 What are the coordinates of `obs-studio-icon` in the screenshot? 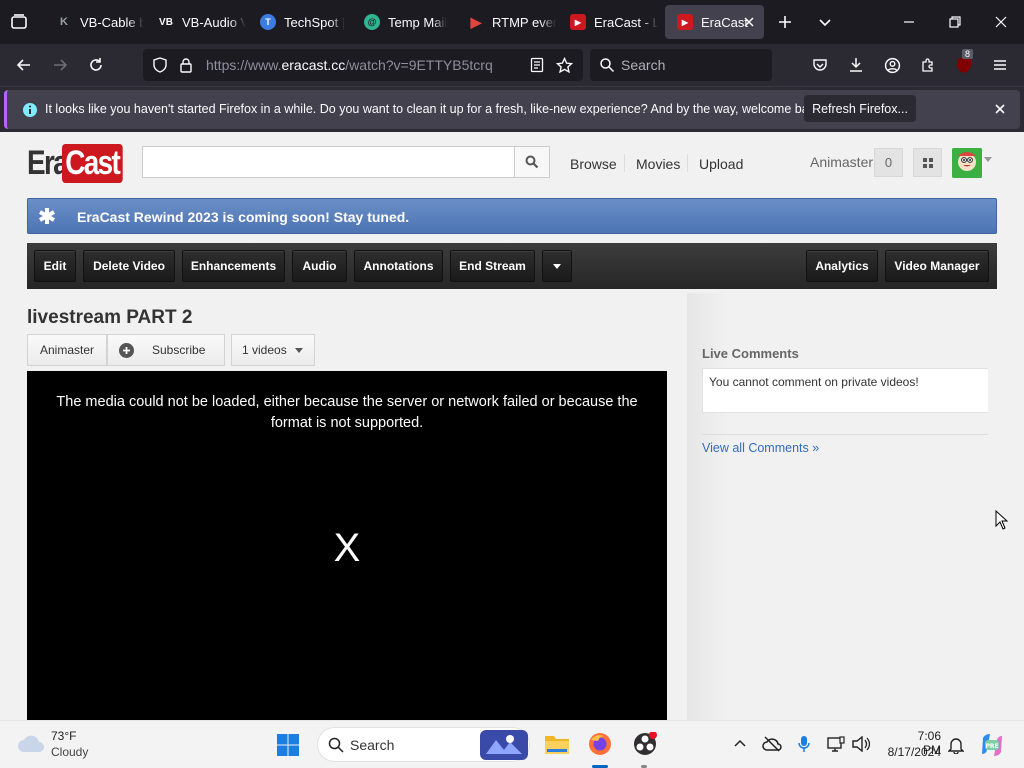 It's located at (645, 744).